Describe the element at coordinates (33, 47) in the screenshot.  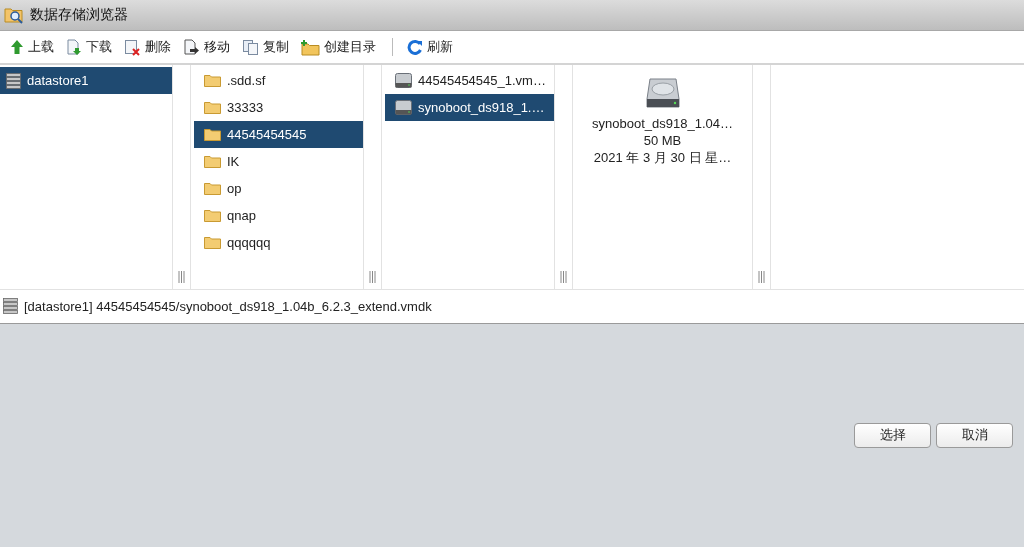
I see `toolbar-button: 上载` at that location.